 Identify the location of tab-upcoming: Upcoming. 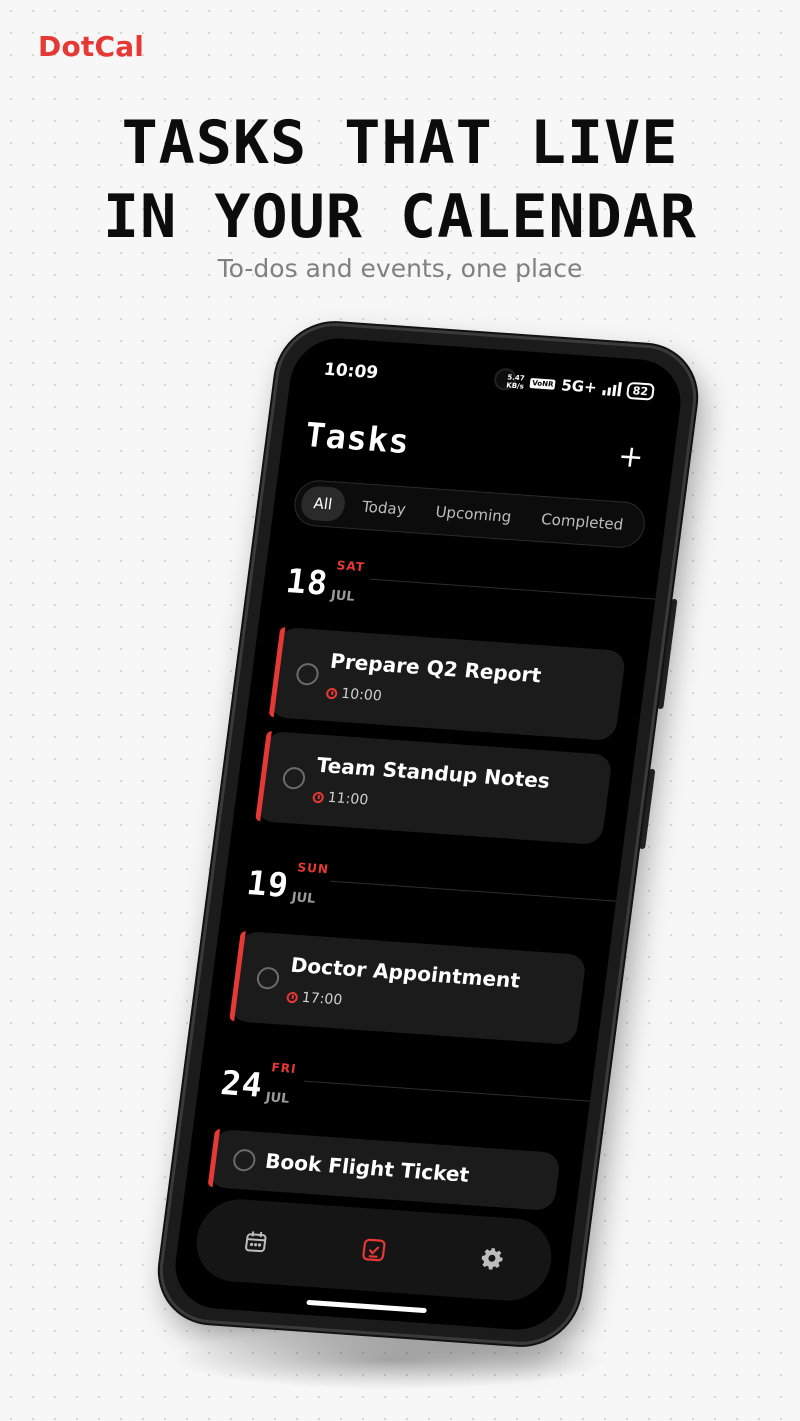
(473, 514).